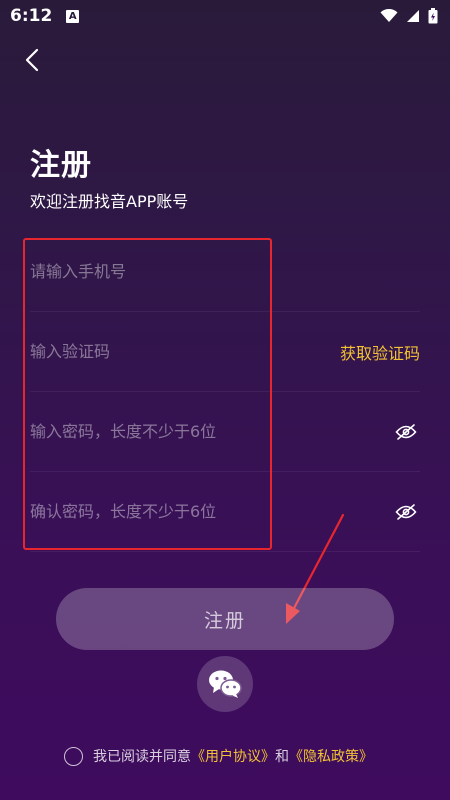 The width and height of the screenshot is (450, 800). What do you see at coordinates (109, 201) in the screenshot?
I see `page-subtitle: 欢迎注册找音APP账号` at bounding box center [109, 201].